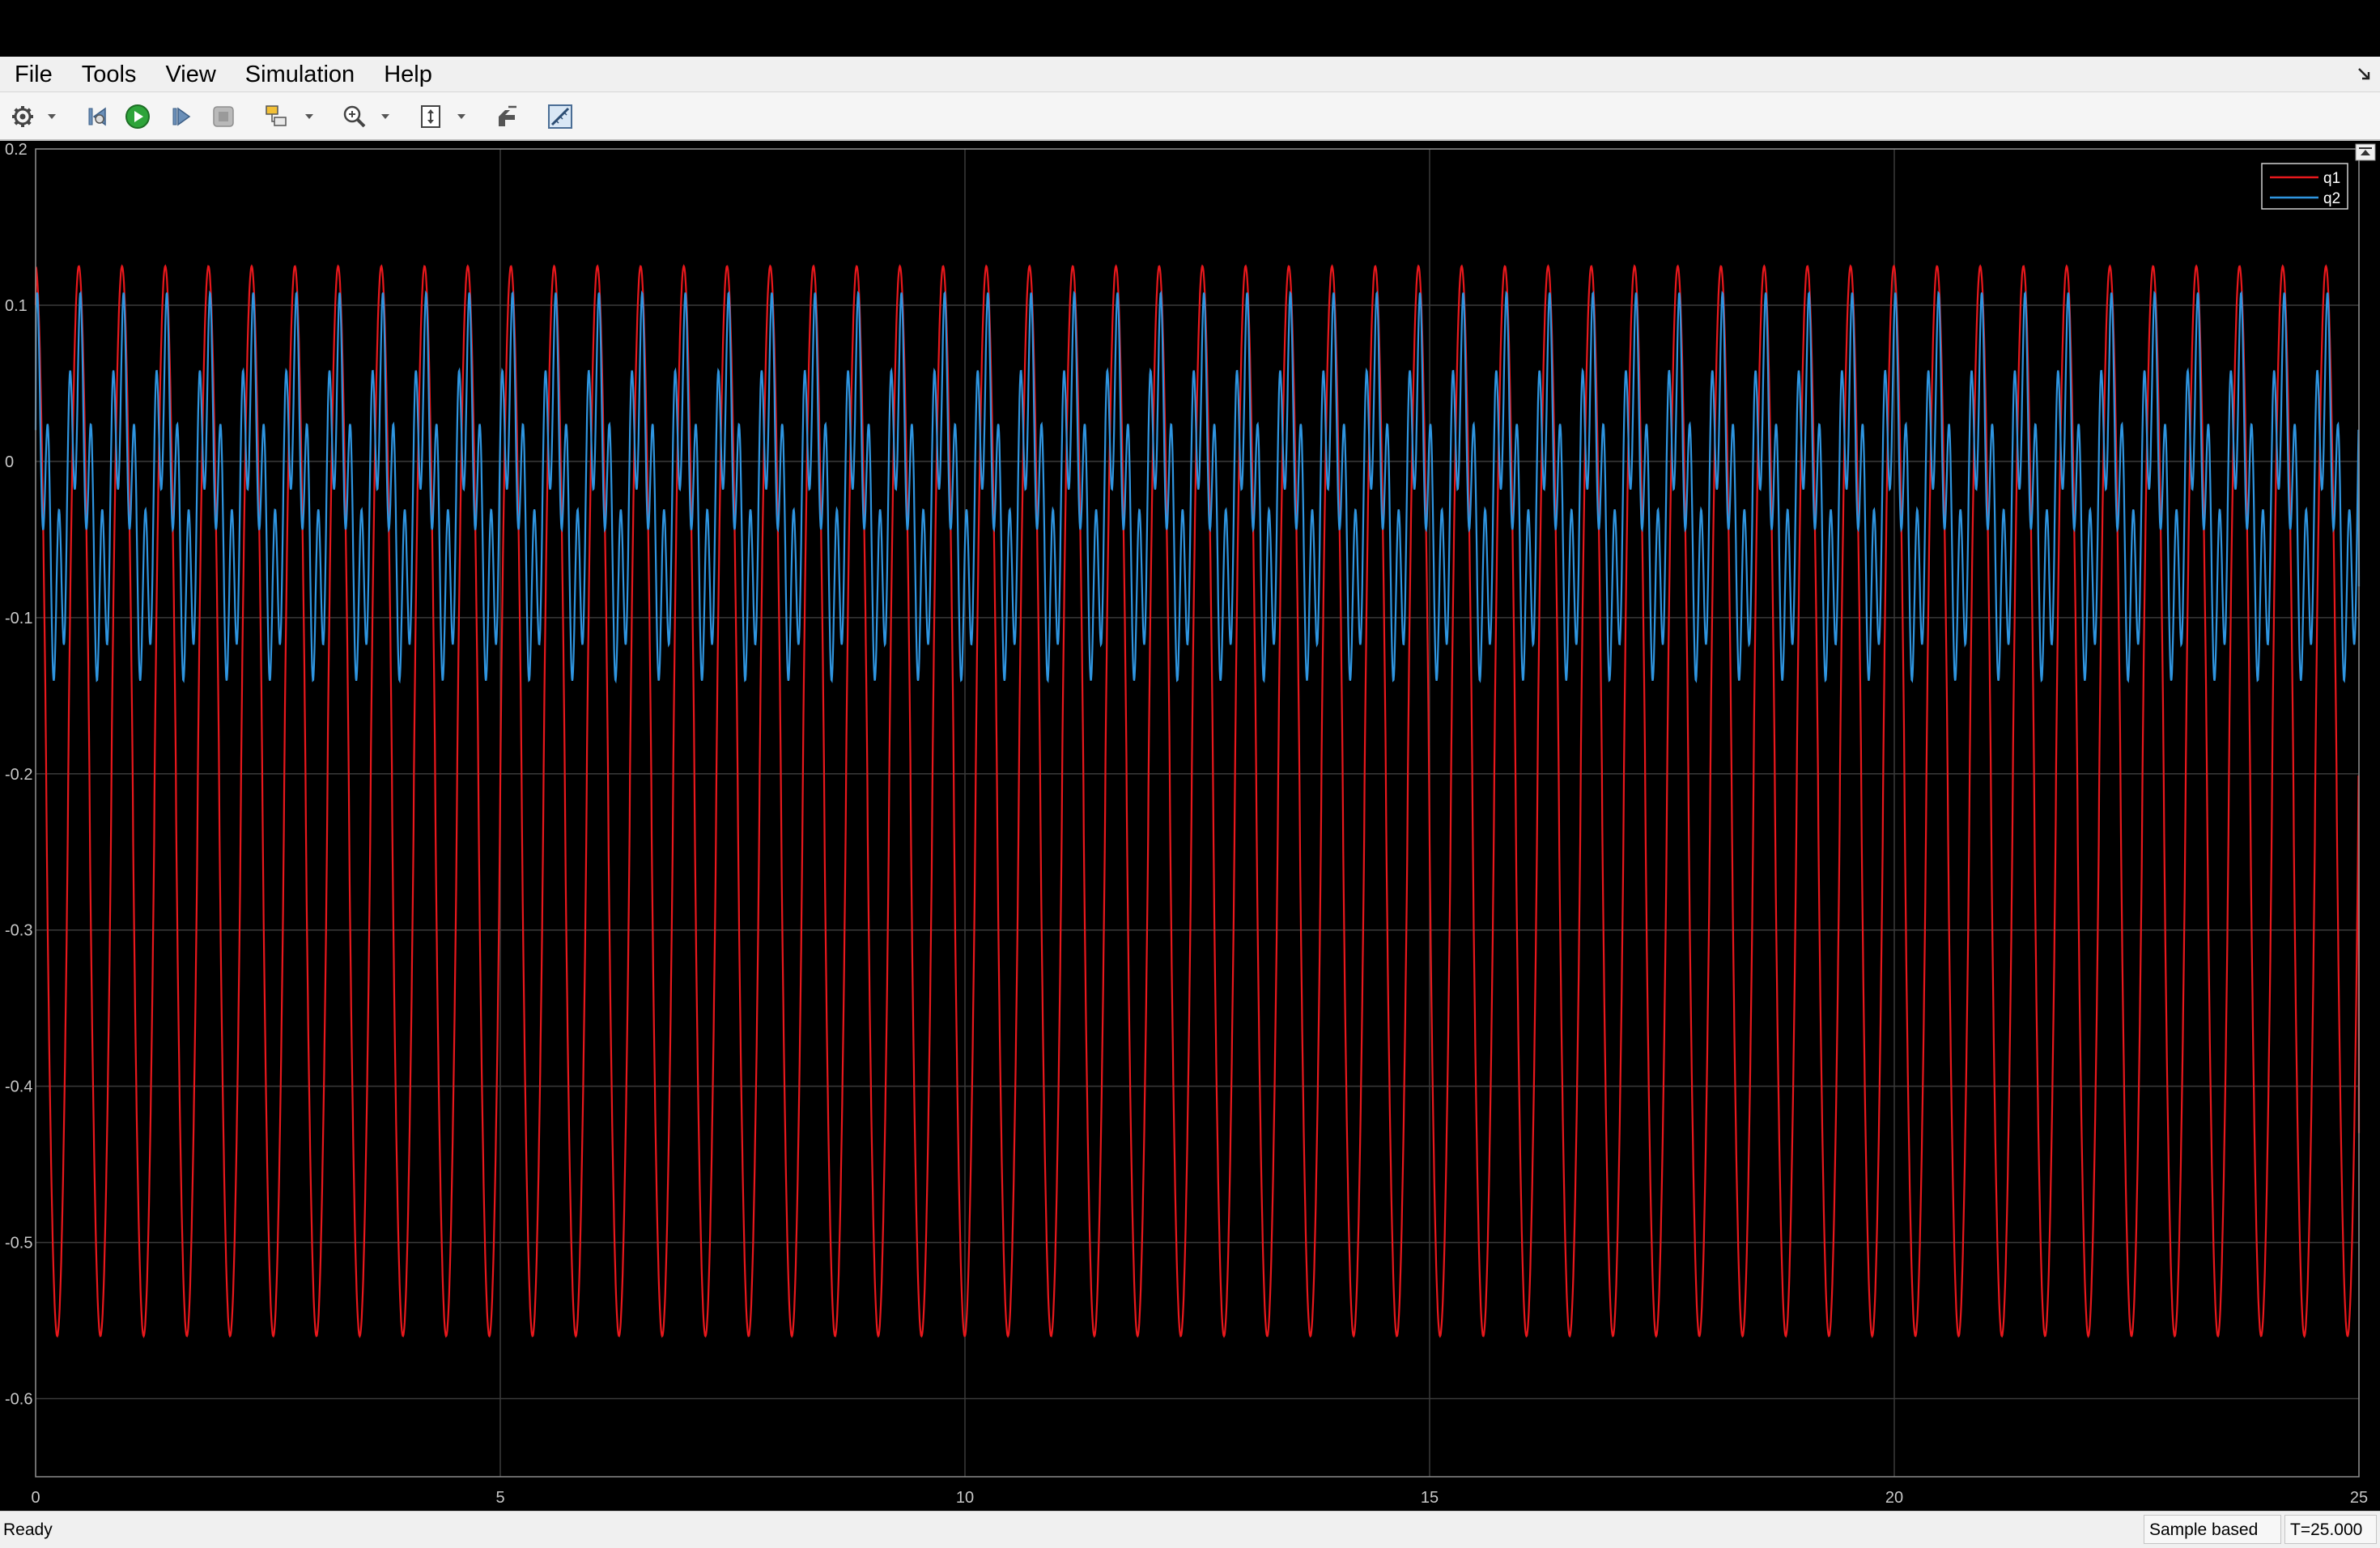 Image resolution: width=2380 pixels, height=1548 pixels. Describe the element at coordinates (191, 75) in the screenshot. I see `menu-view: View` at that location.